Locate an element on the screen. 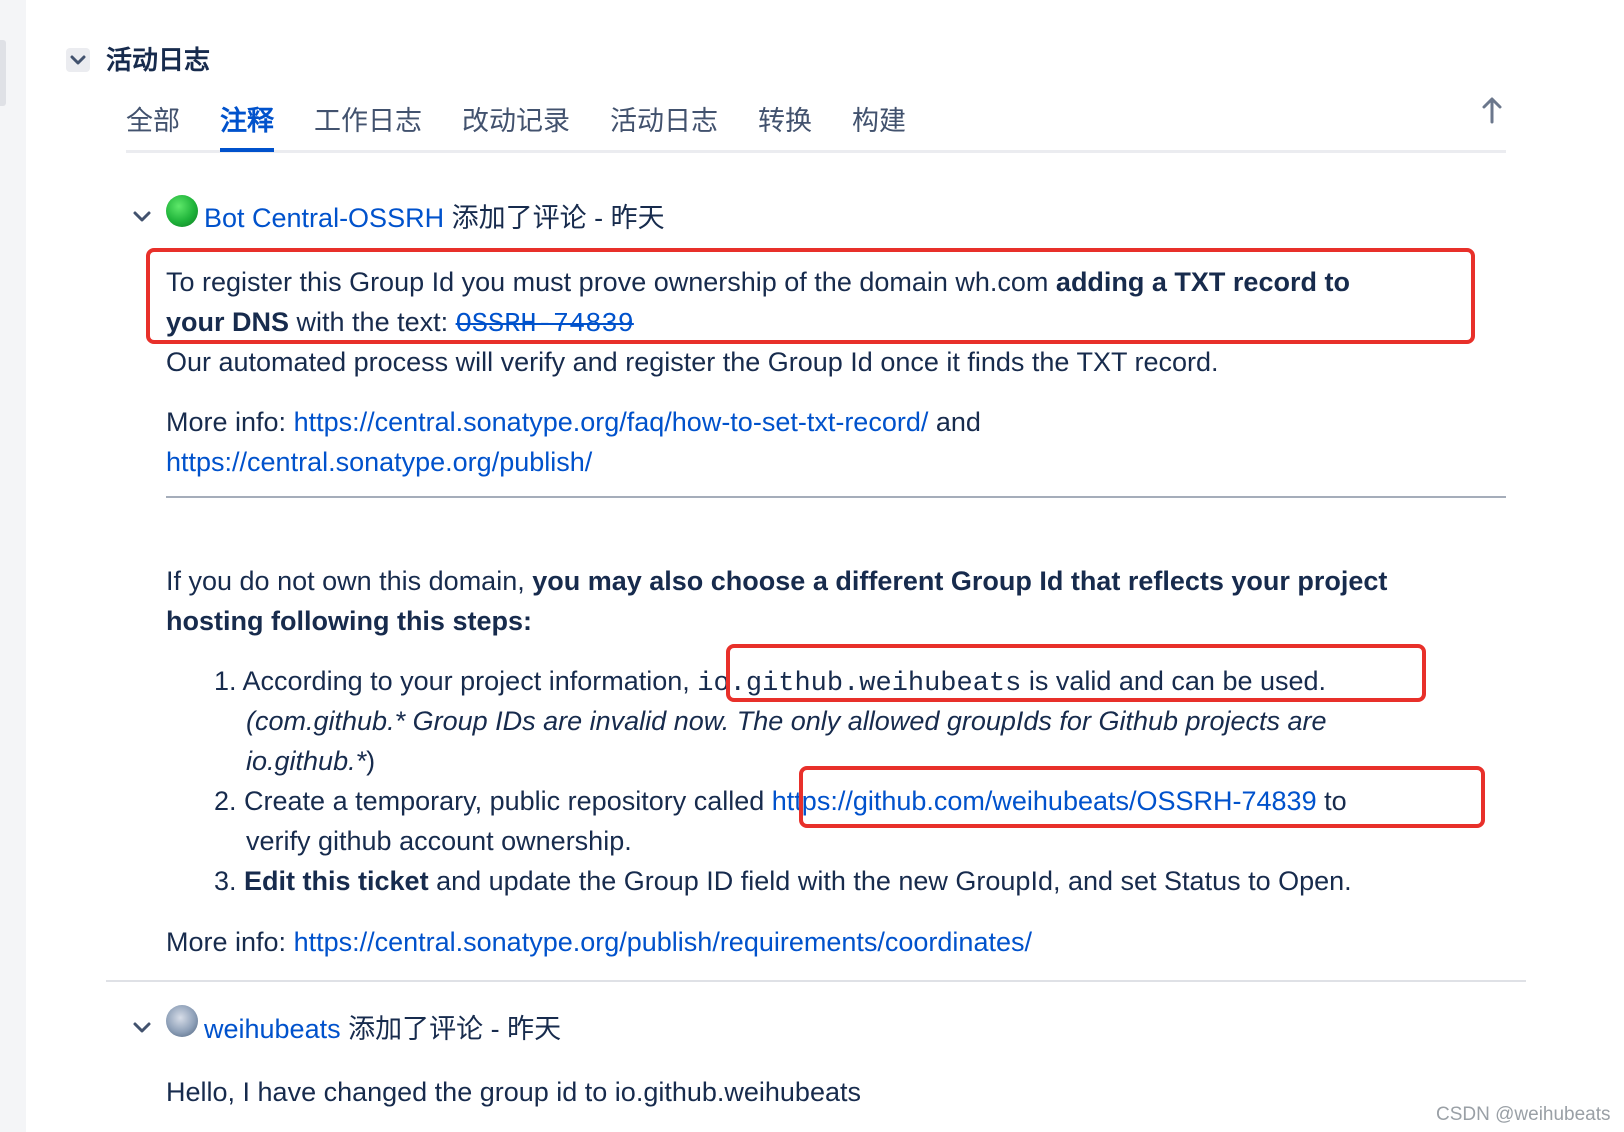 Image resolution: width=1624 pixels, height=1132 pixels. tab-work-log: 工作日志 is located at coordinates (368, 121).